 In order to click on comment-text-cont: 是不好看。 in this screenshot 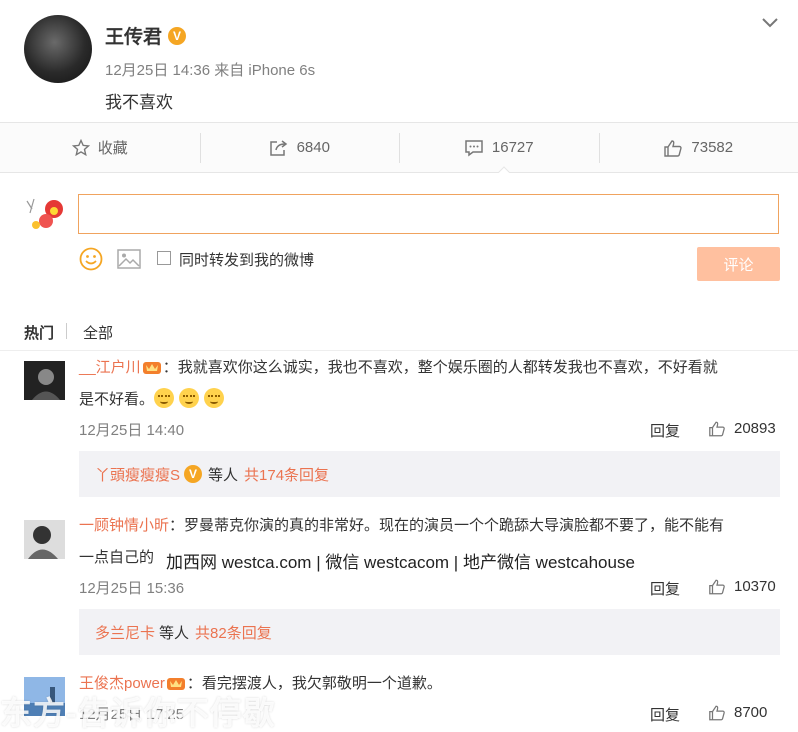, I will do `click(117, 399)`.